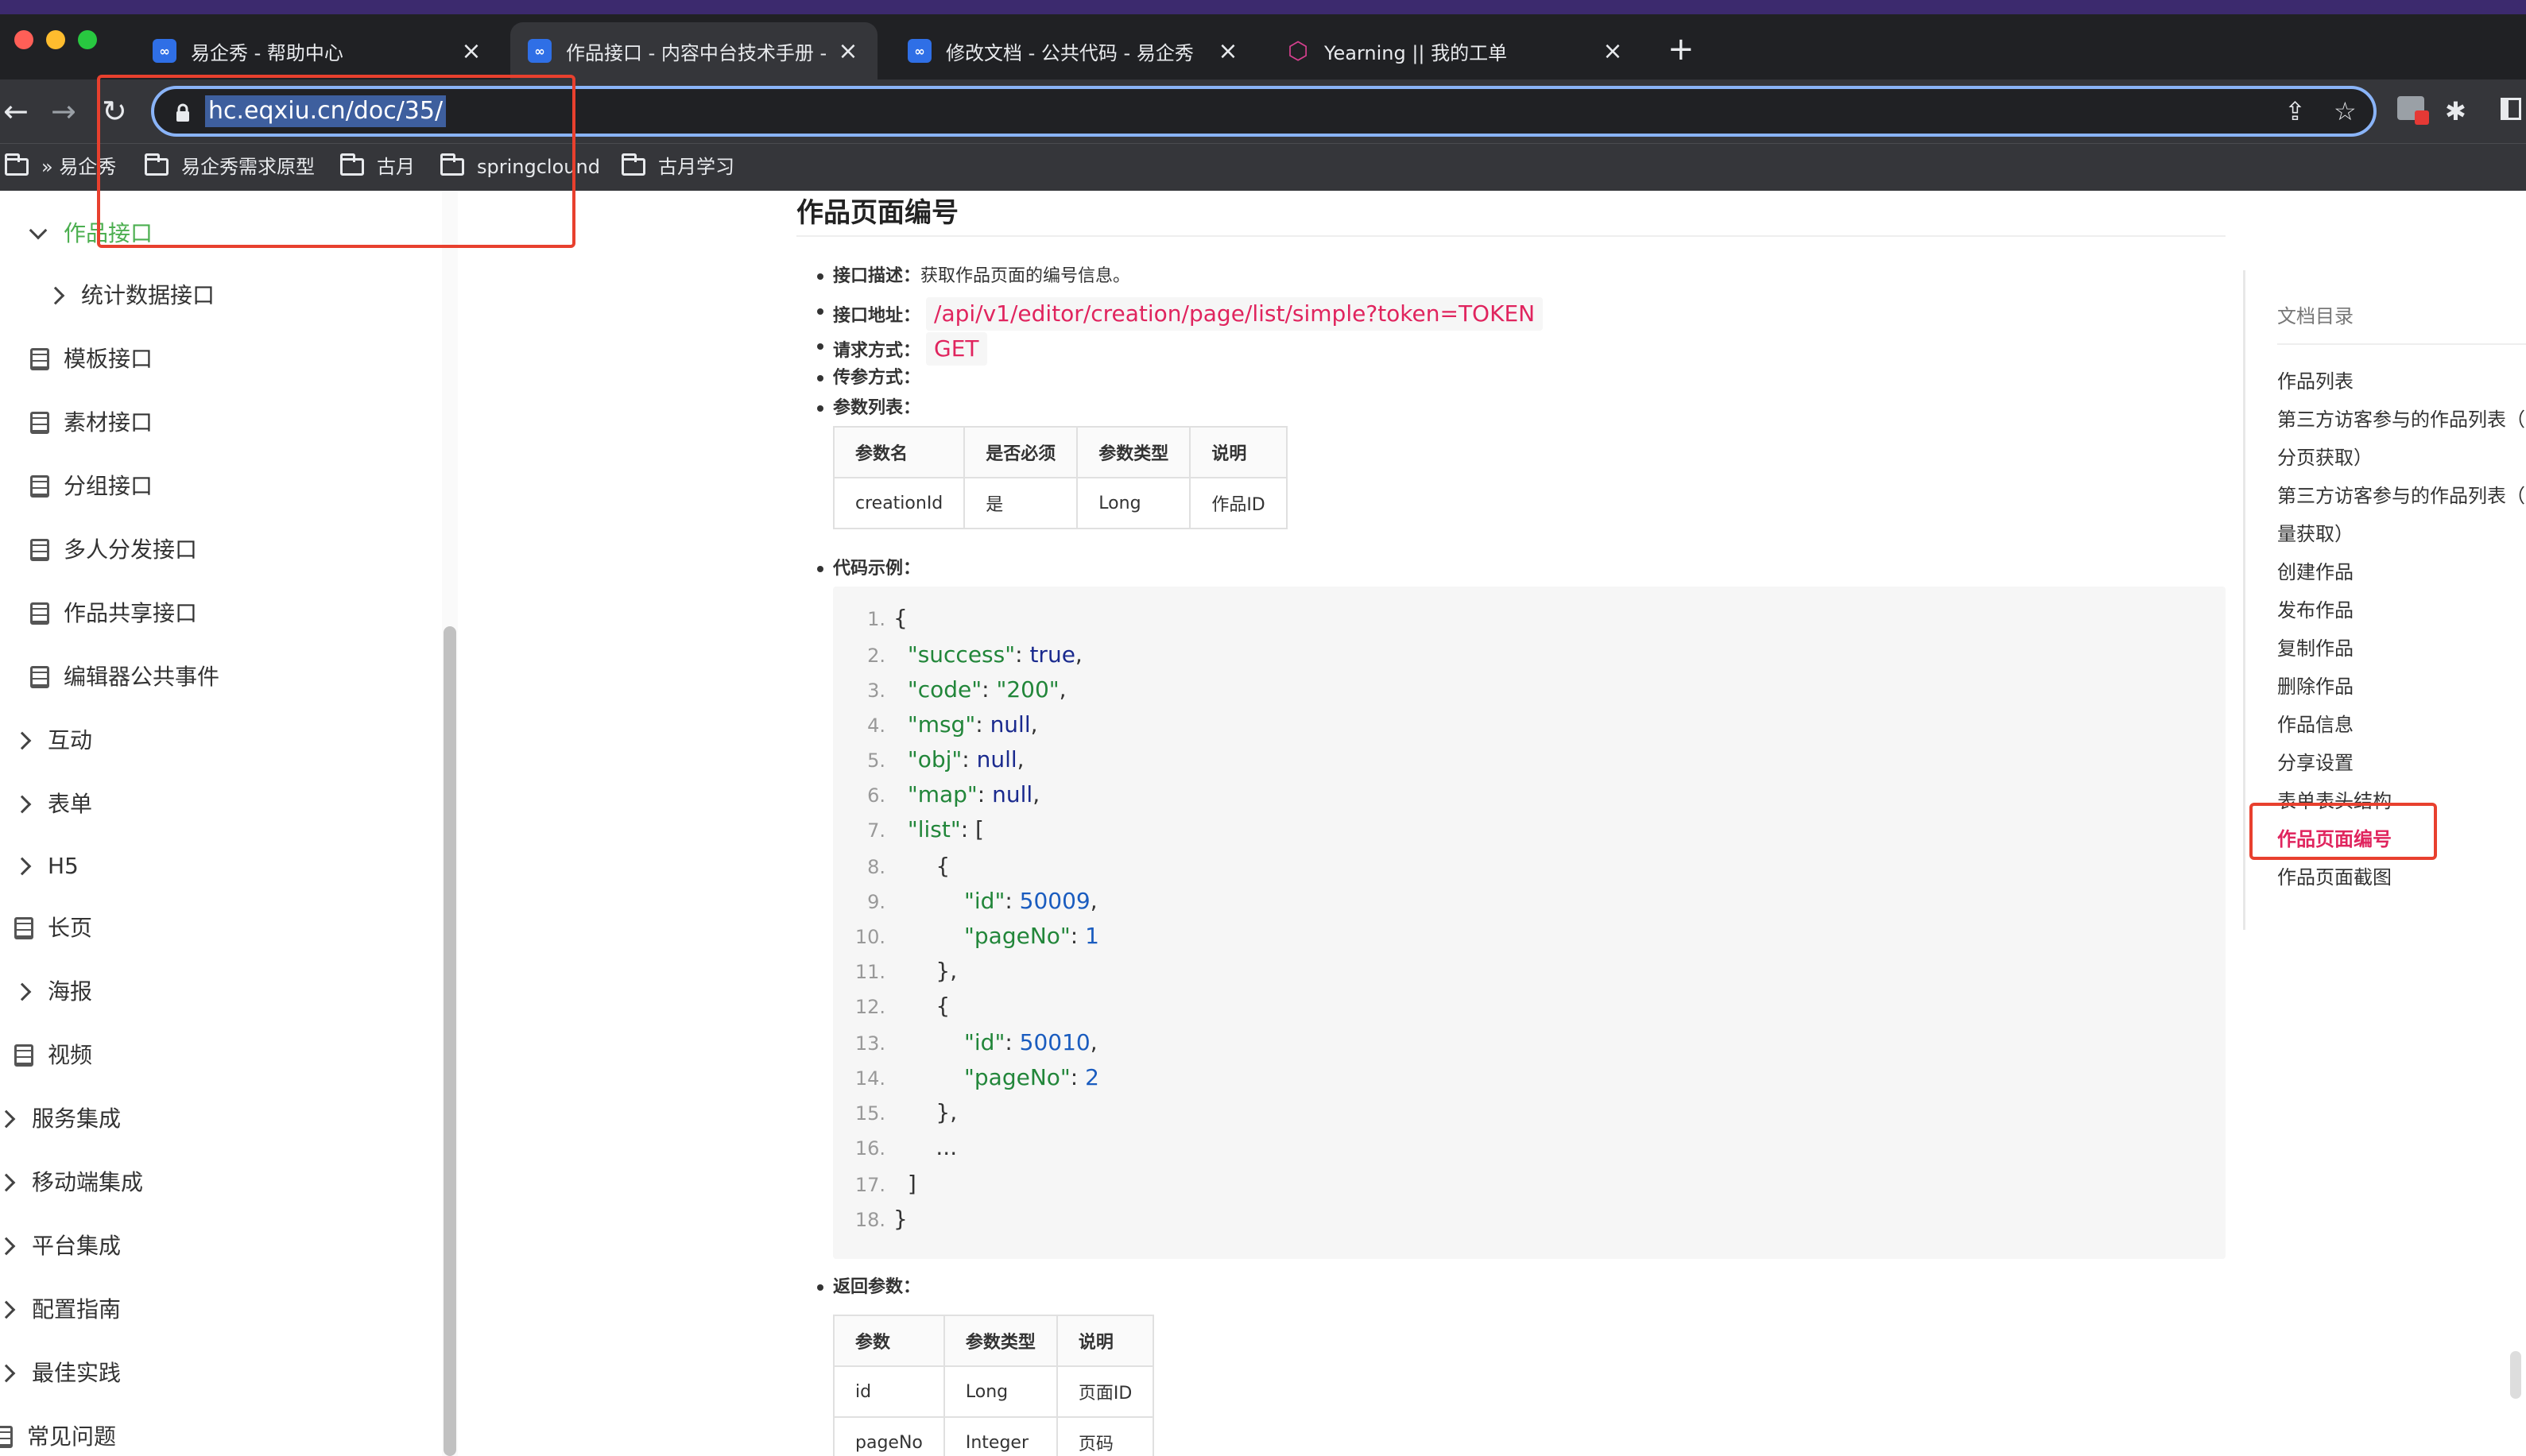 This screenshot has height=1456, width=2526. Describe the element at coordinates (53, 1055) in the screenshot. I see `sidebar-item-video: 视频` at that location.